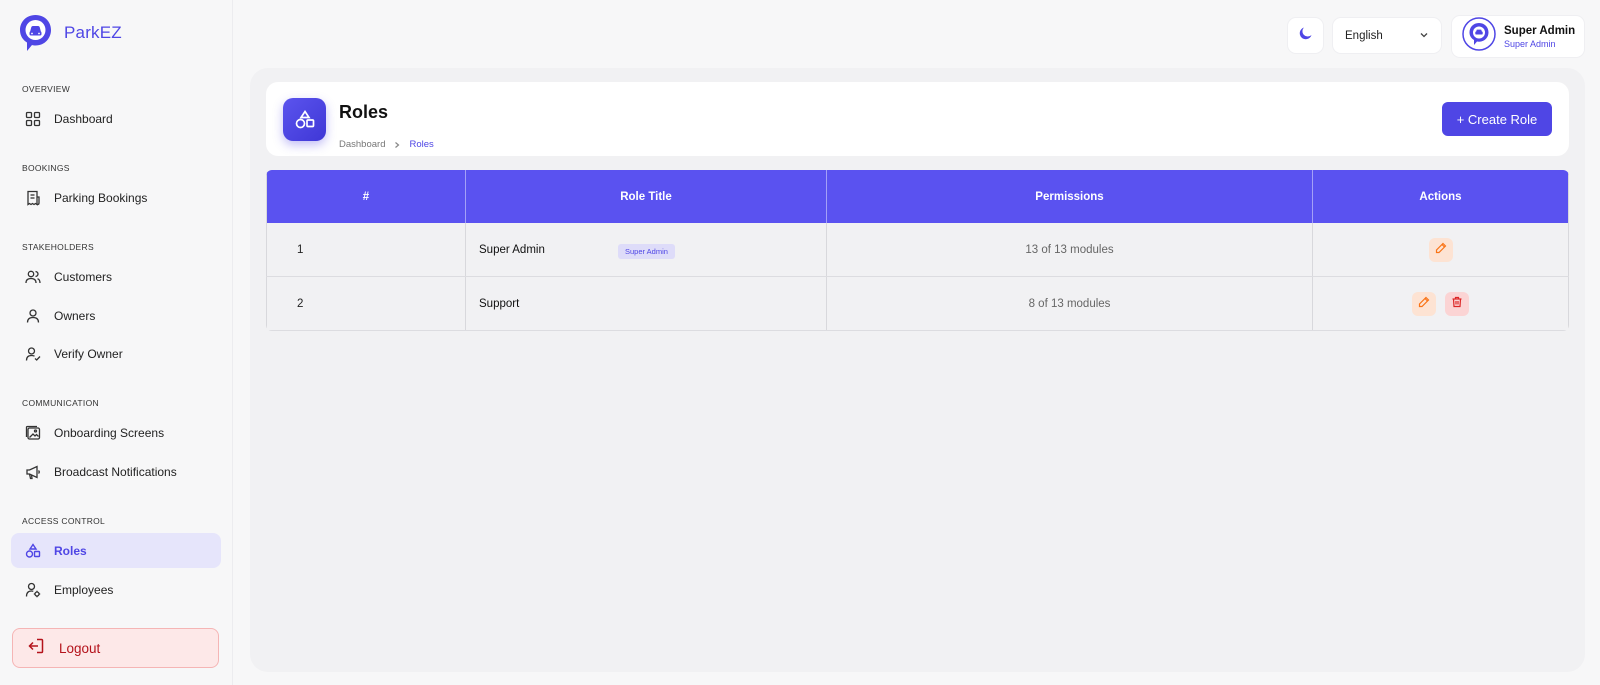 The width and height of the screenshot is (1600, 685). What do you see at coordinates (1497, 119) in the screenshot?
I see `create-role-button: + Create Role` at bounding box center [1497, 119].